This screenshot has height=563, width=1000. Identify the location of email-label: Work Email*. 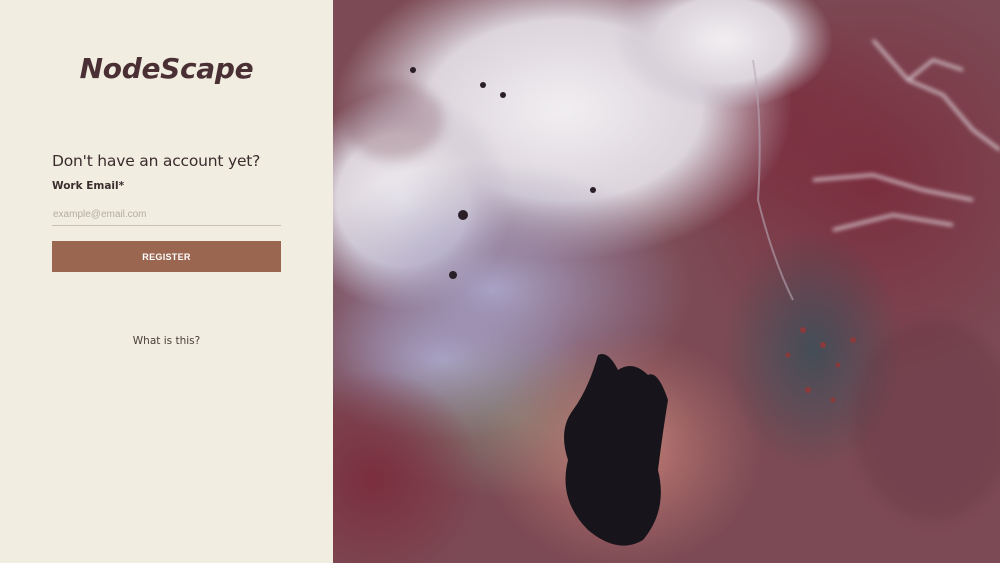
(88, 186).